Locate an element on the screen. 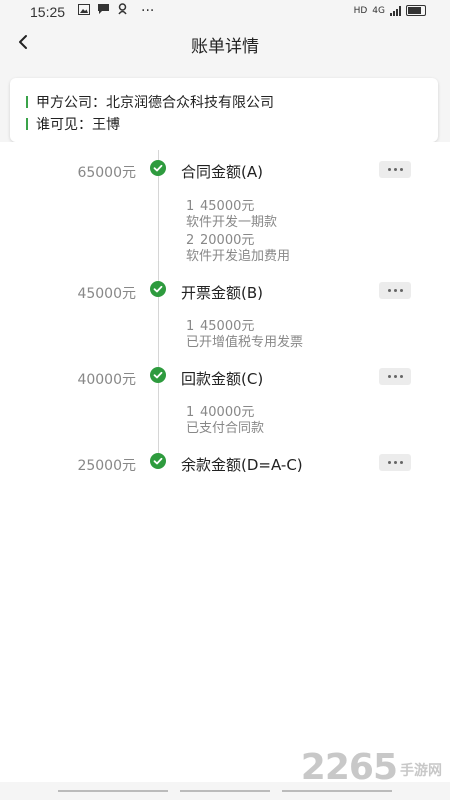 The image size is (450, 800). system-nav-bar is located at coordinates (225, 791).